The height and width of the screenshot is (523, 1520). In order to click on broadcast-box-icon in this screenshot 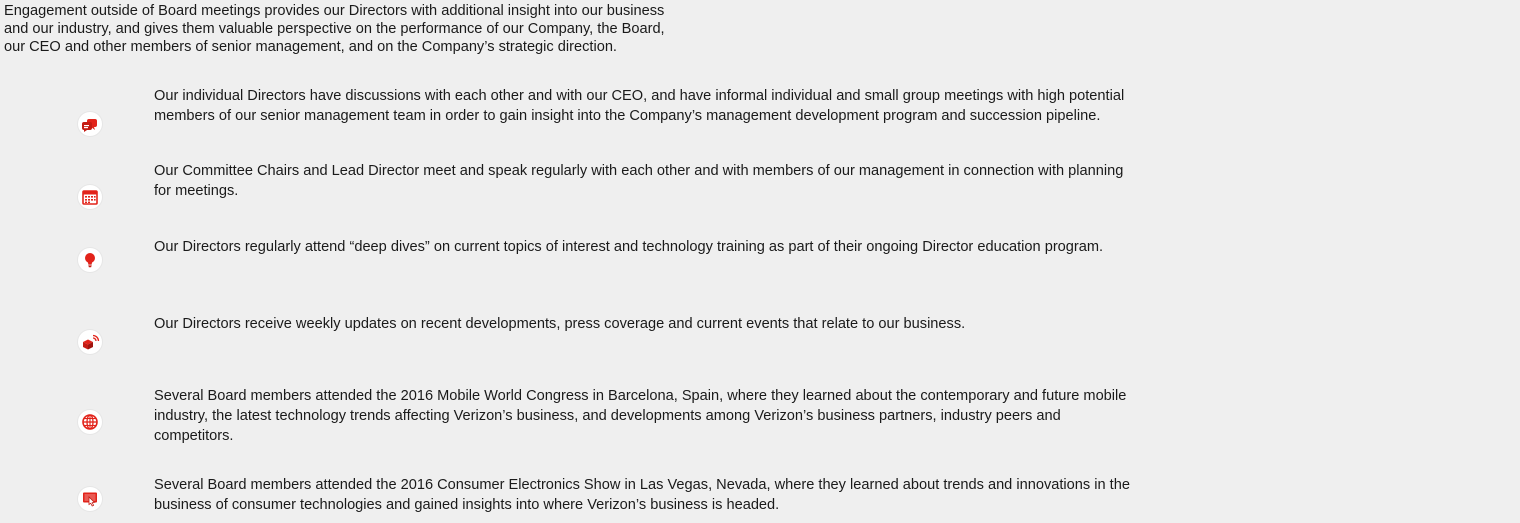, I will do `click(90, 342)`.